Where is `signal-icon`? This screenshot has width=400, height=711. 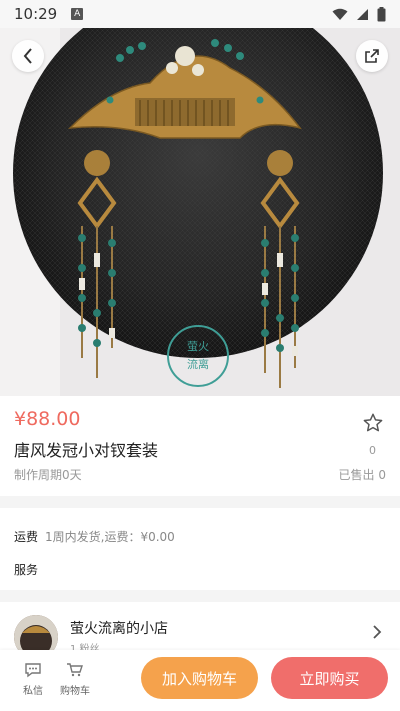 signal-icon is located at coordinates (362, 14).